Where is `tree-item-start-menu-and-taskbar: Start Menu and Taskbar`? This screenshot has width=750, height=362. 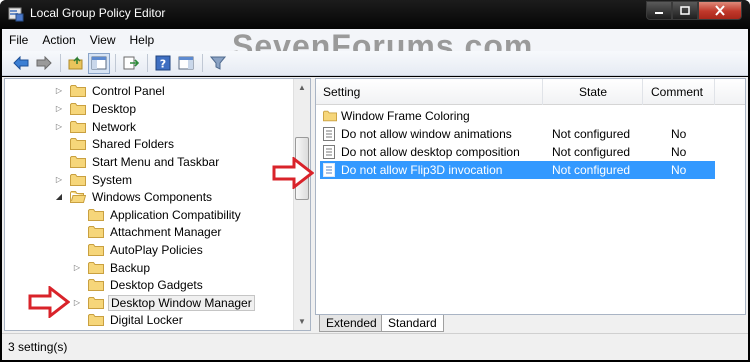 tree-item-start-menu-and-taskbar: Start Menu and Taskbar is located at coordinates (137, 161).